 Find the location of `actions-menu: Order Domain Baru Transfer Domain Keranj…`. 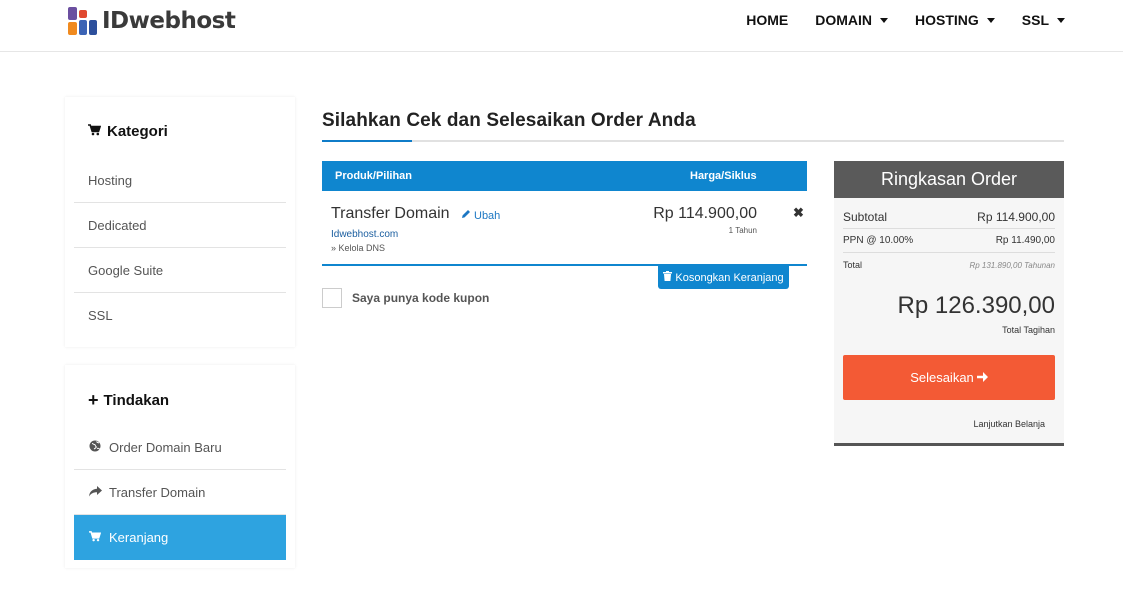

actions-menu: Order Domain Baru Transfer Domain Keranj… is located at coordinates (180, 492).